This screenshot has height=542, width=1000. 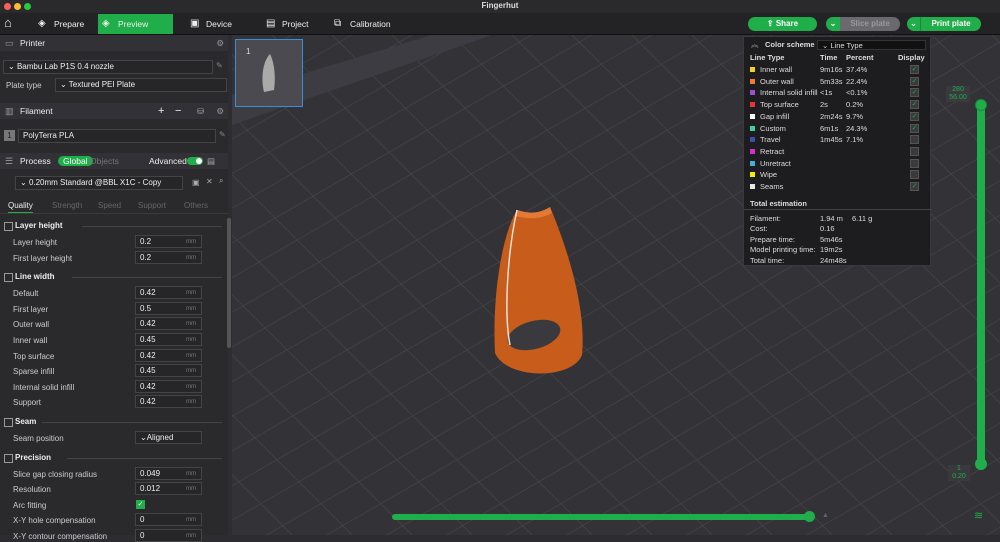 I want to click on printer-settings-gear-icon: ⚙, so click(x=220, y=43).